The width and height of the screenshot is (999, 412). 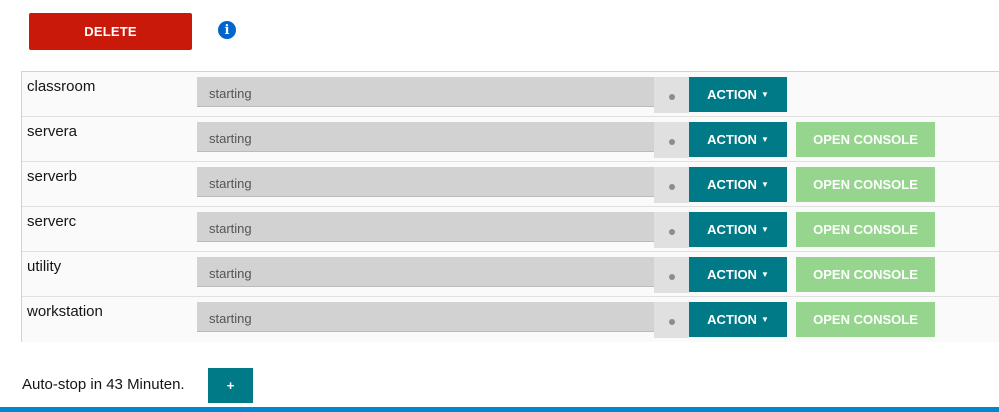 What do you see at coordinates (227, 30) in the screenshot?
I see `info-circle-icon: i` at bounding box center [227, 30].